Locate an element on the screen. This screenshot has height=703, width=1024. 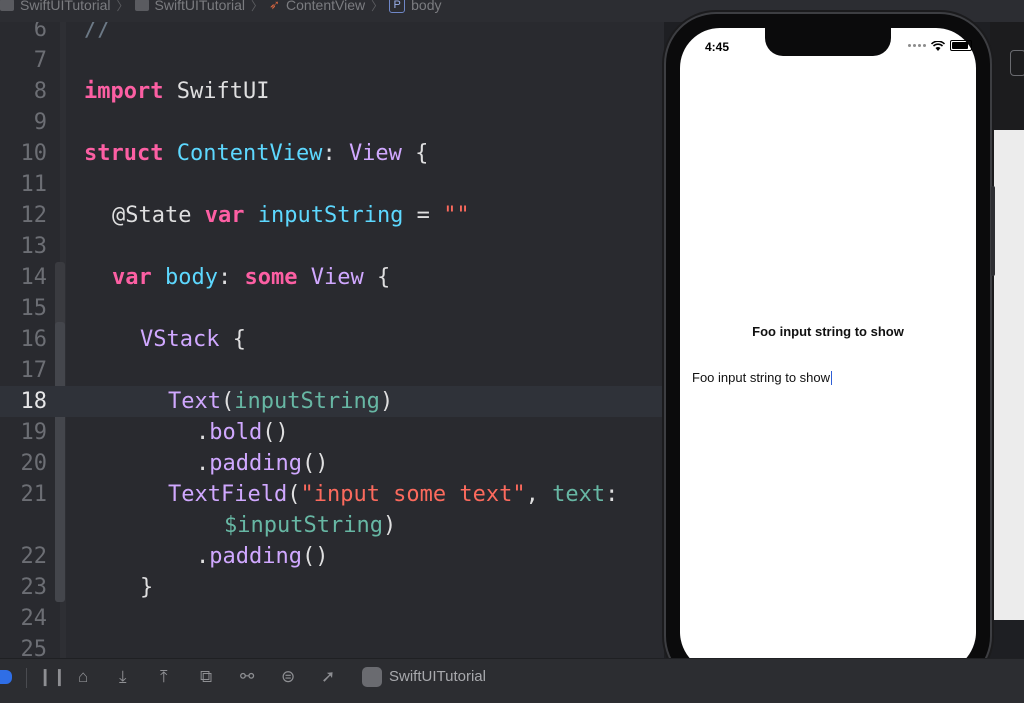
code-line: 16 VStack { is located at coordinates (332, 339).